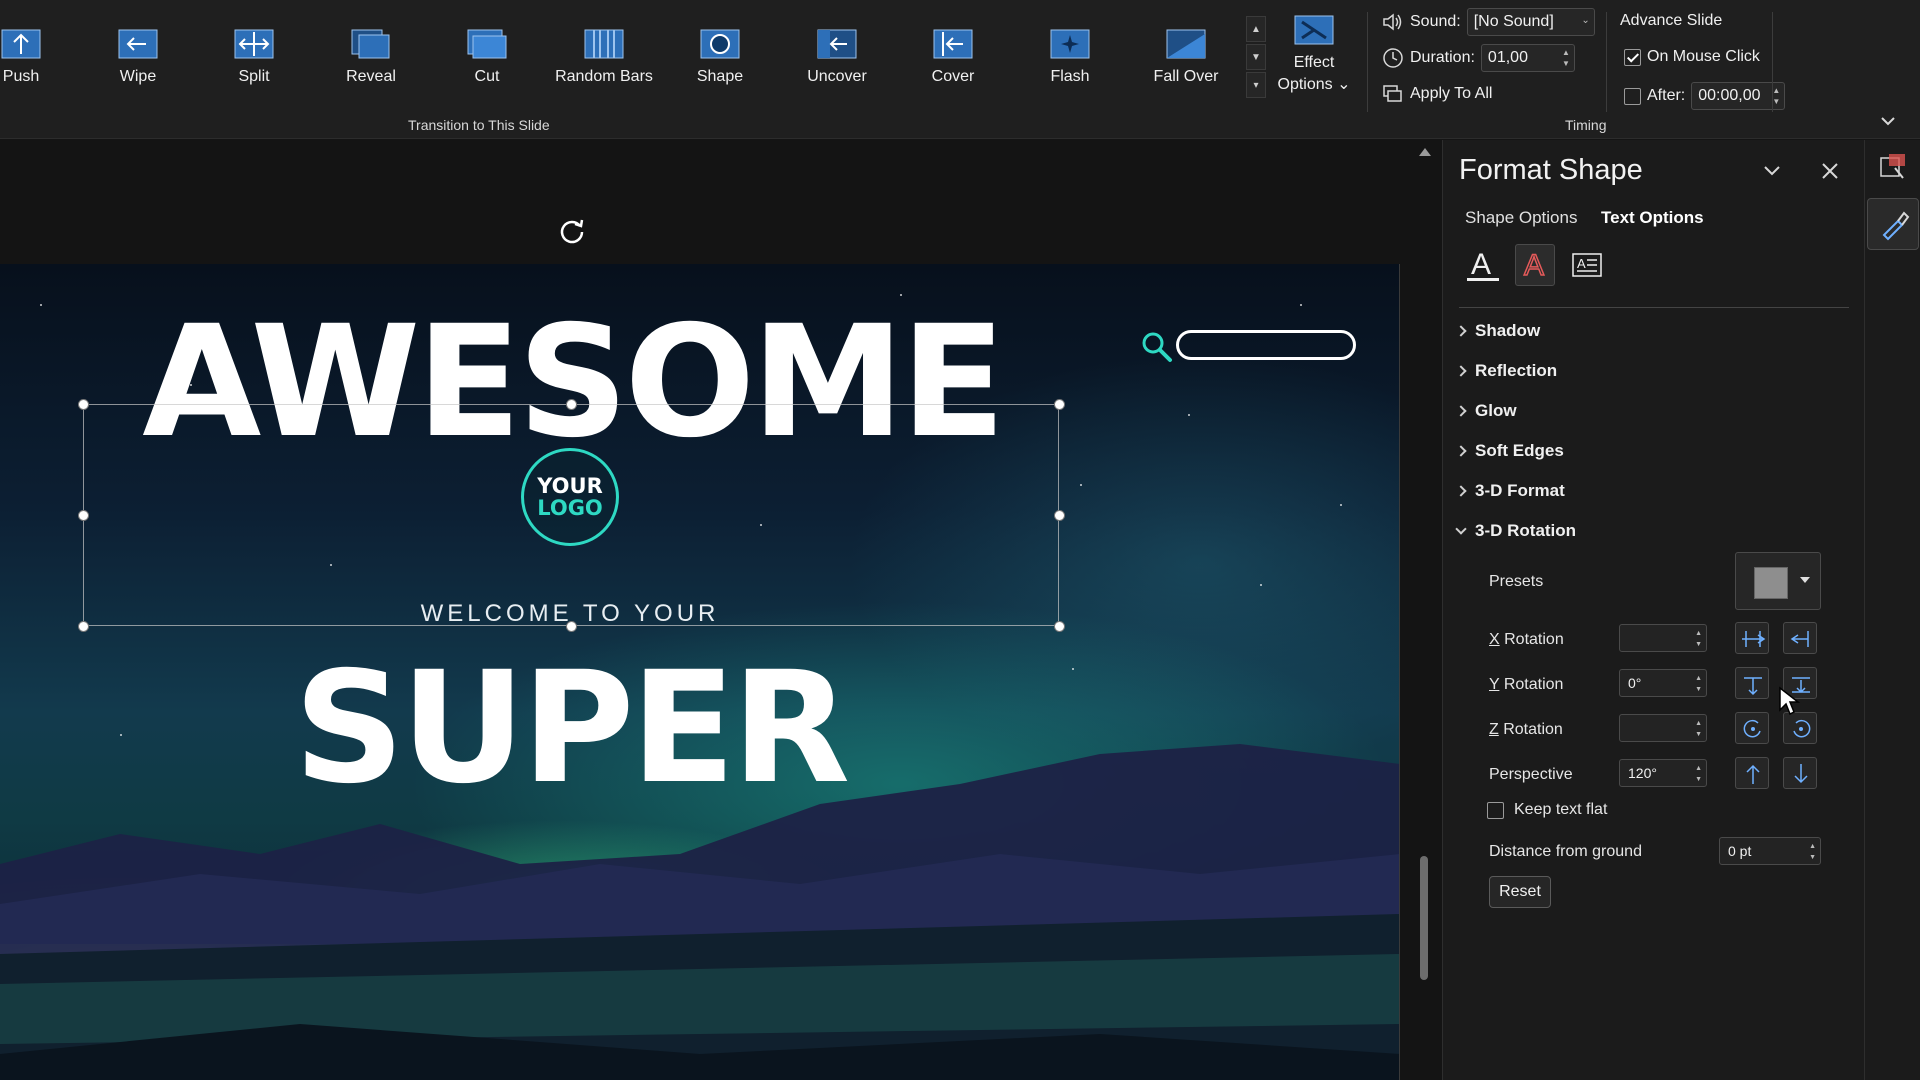 This screenshot has height=1080, width=1920. Describe the element at coordinates (1424, 610) in the screenshot. I see `canvas-vertical-scrollbar` at that location.